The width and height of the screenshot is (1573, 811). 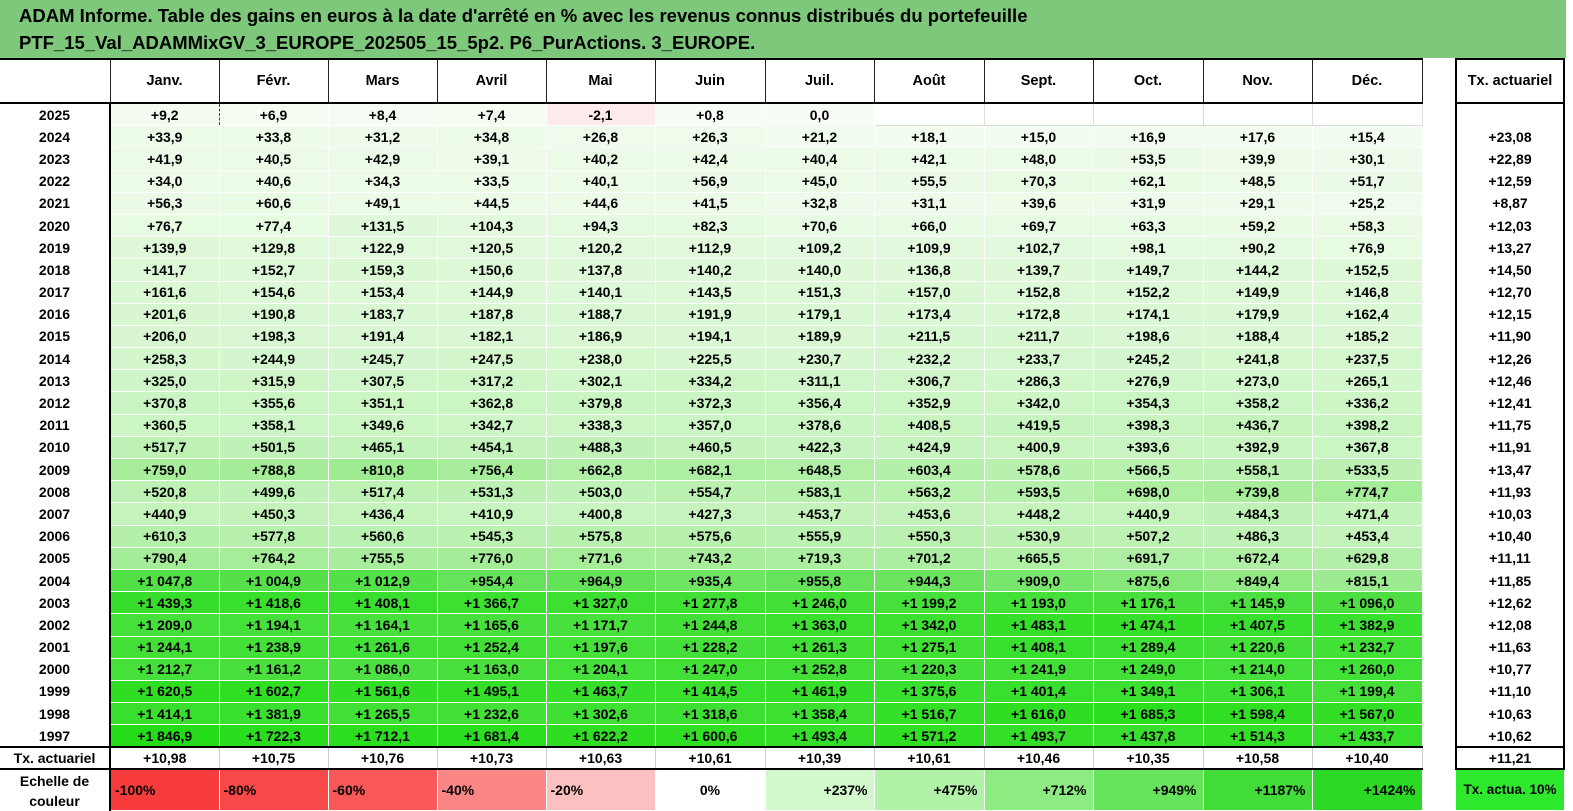 I want to click on year-label: 2023, so click(x=55, y=159).